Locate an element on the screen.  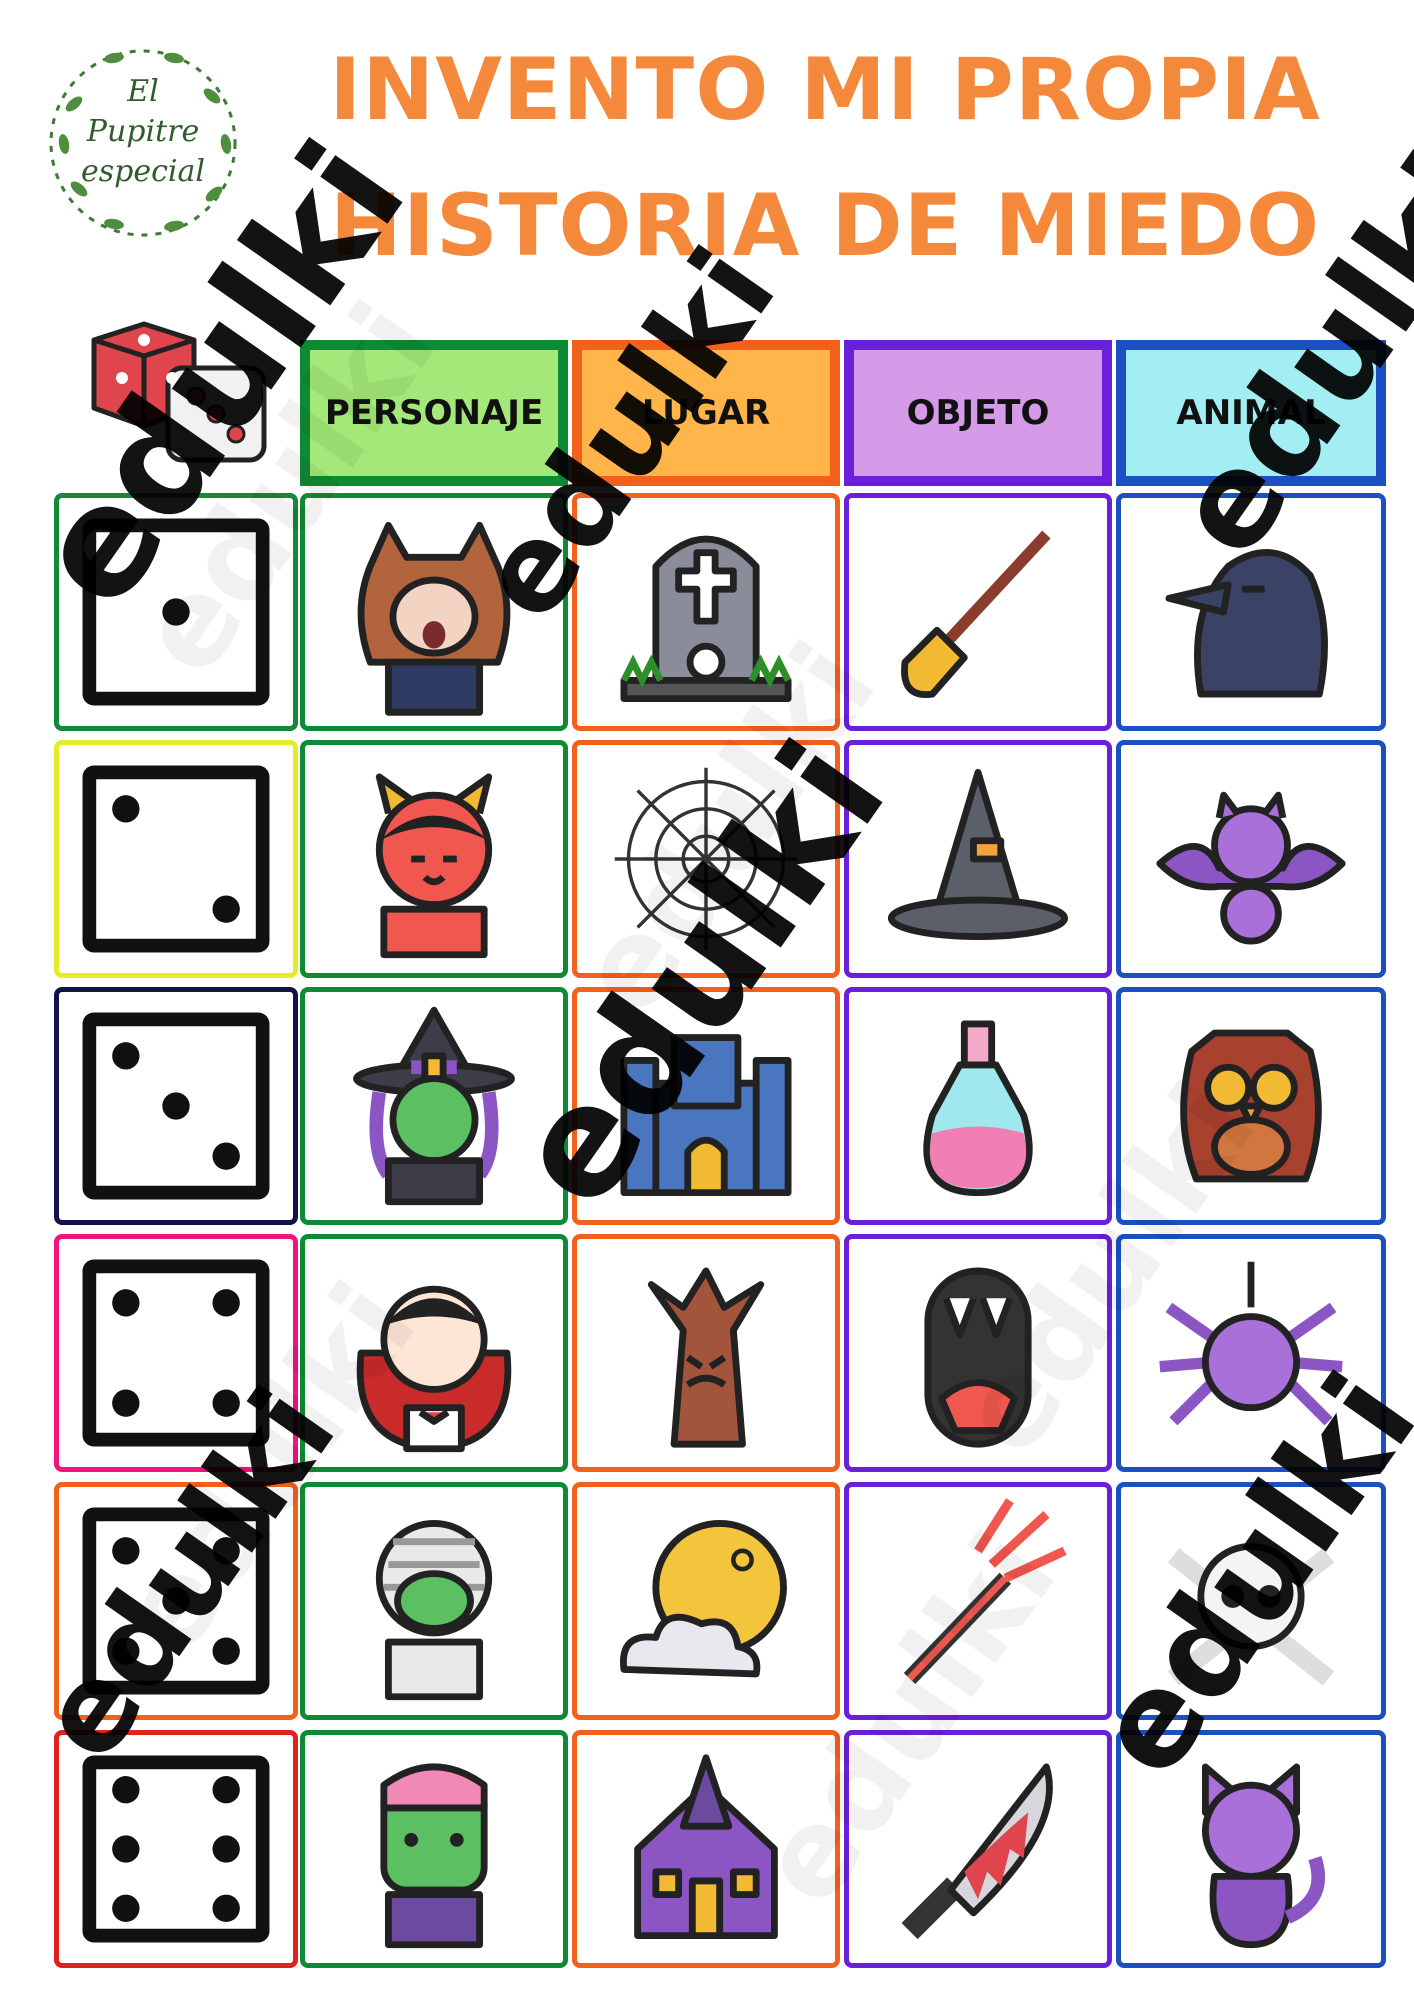
frankenstein-icon is located at coordinates (434, 1856).